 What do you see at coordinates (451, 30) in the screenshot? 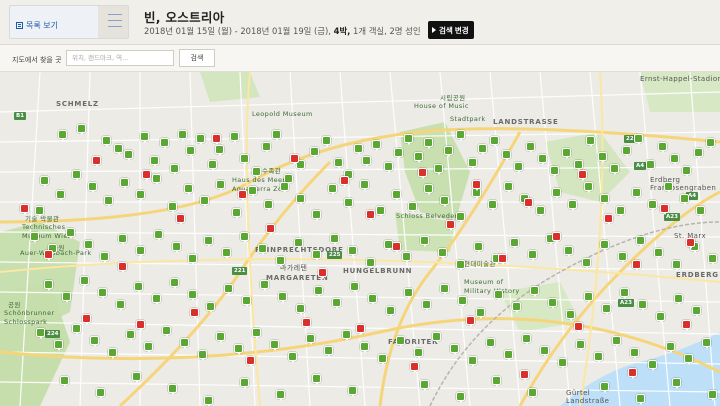
I see `change-search-button: 검색 변경` at bounding box center [451, 30].